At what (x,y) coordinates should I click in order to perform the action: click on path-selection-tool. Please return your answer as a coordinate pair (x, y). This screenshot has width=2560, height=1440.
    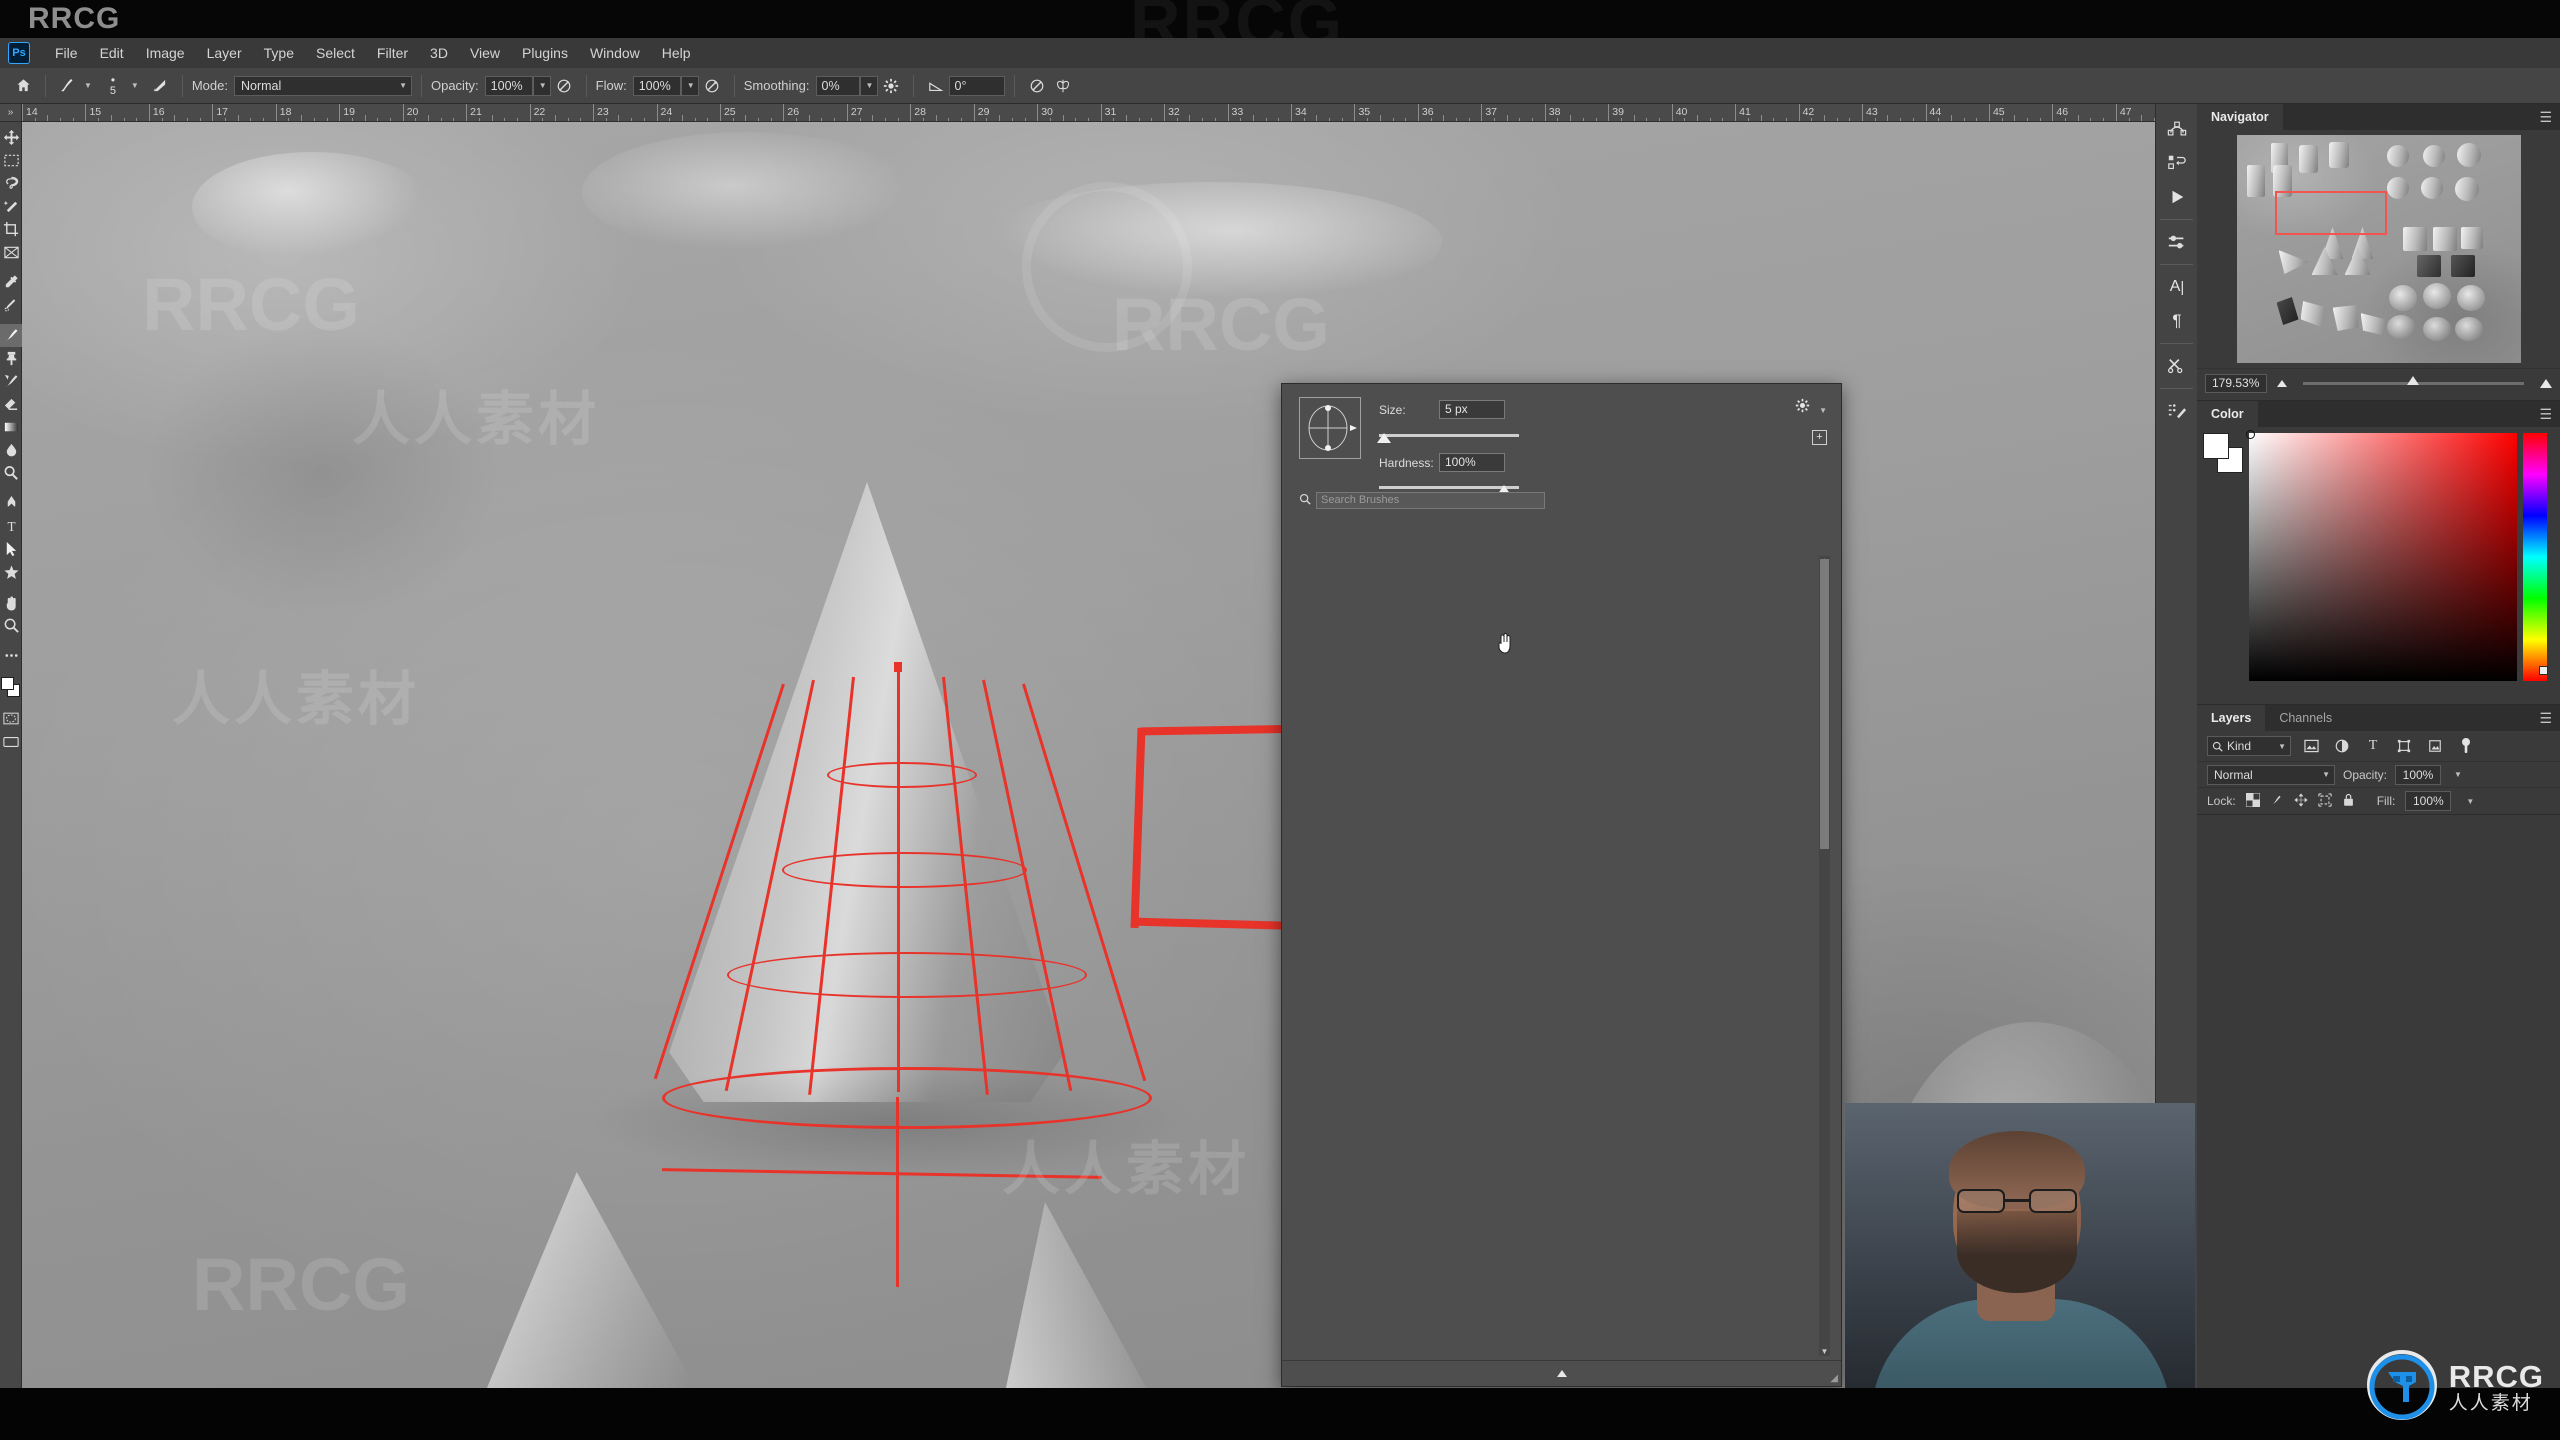
    Looking at the image, I should click on (11, 549).